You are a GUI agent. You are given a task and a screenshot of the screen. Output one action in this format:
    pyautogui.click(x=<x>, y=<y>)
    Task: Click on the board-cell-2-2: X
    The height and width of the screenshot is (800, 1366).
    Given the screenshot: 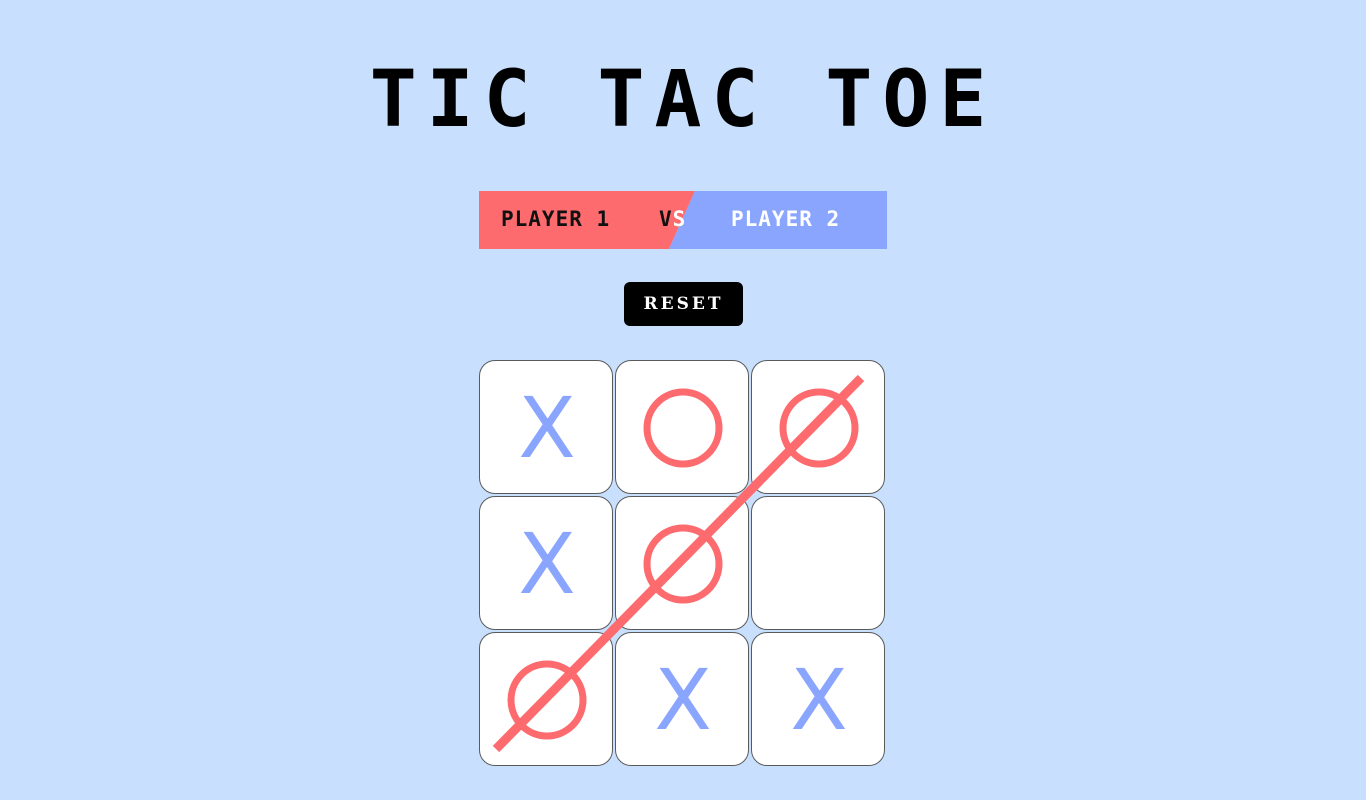 What is the action you would take?
    pyautogui.click(x=818, y=699)
    